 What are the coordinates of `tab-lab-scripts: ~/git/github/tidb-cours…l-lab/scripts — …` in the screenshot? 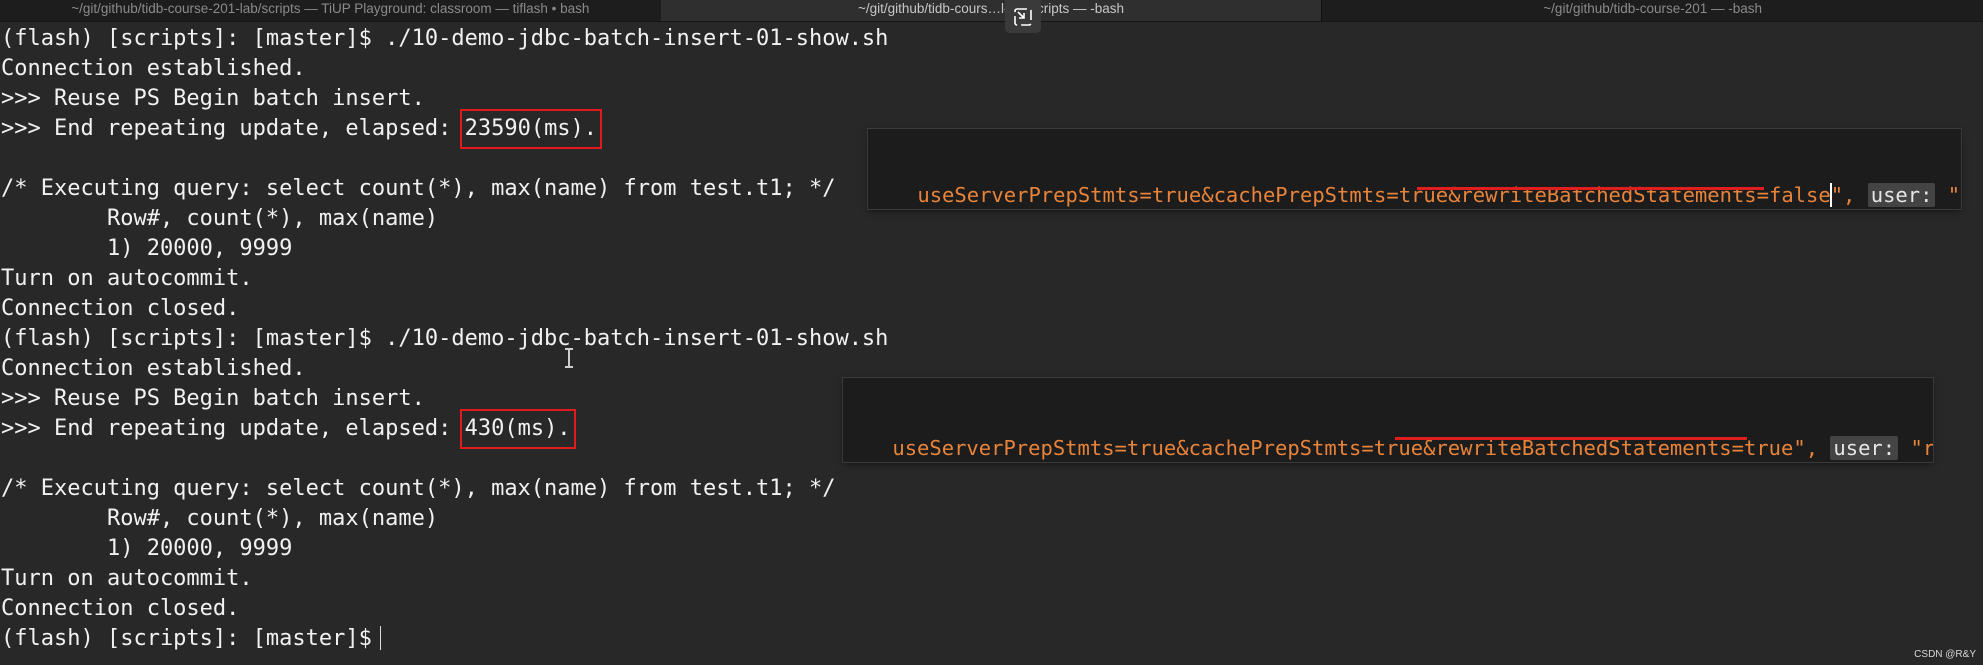 It's located at (991, 10).